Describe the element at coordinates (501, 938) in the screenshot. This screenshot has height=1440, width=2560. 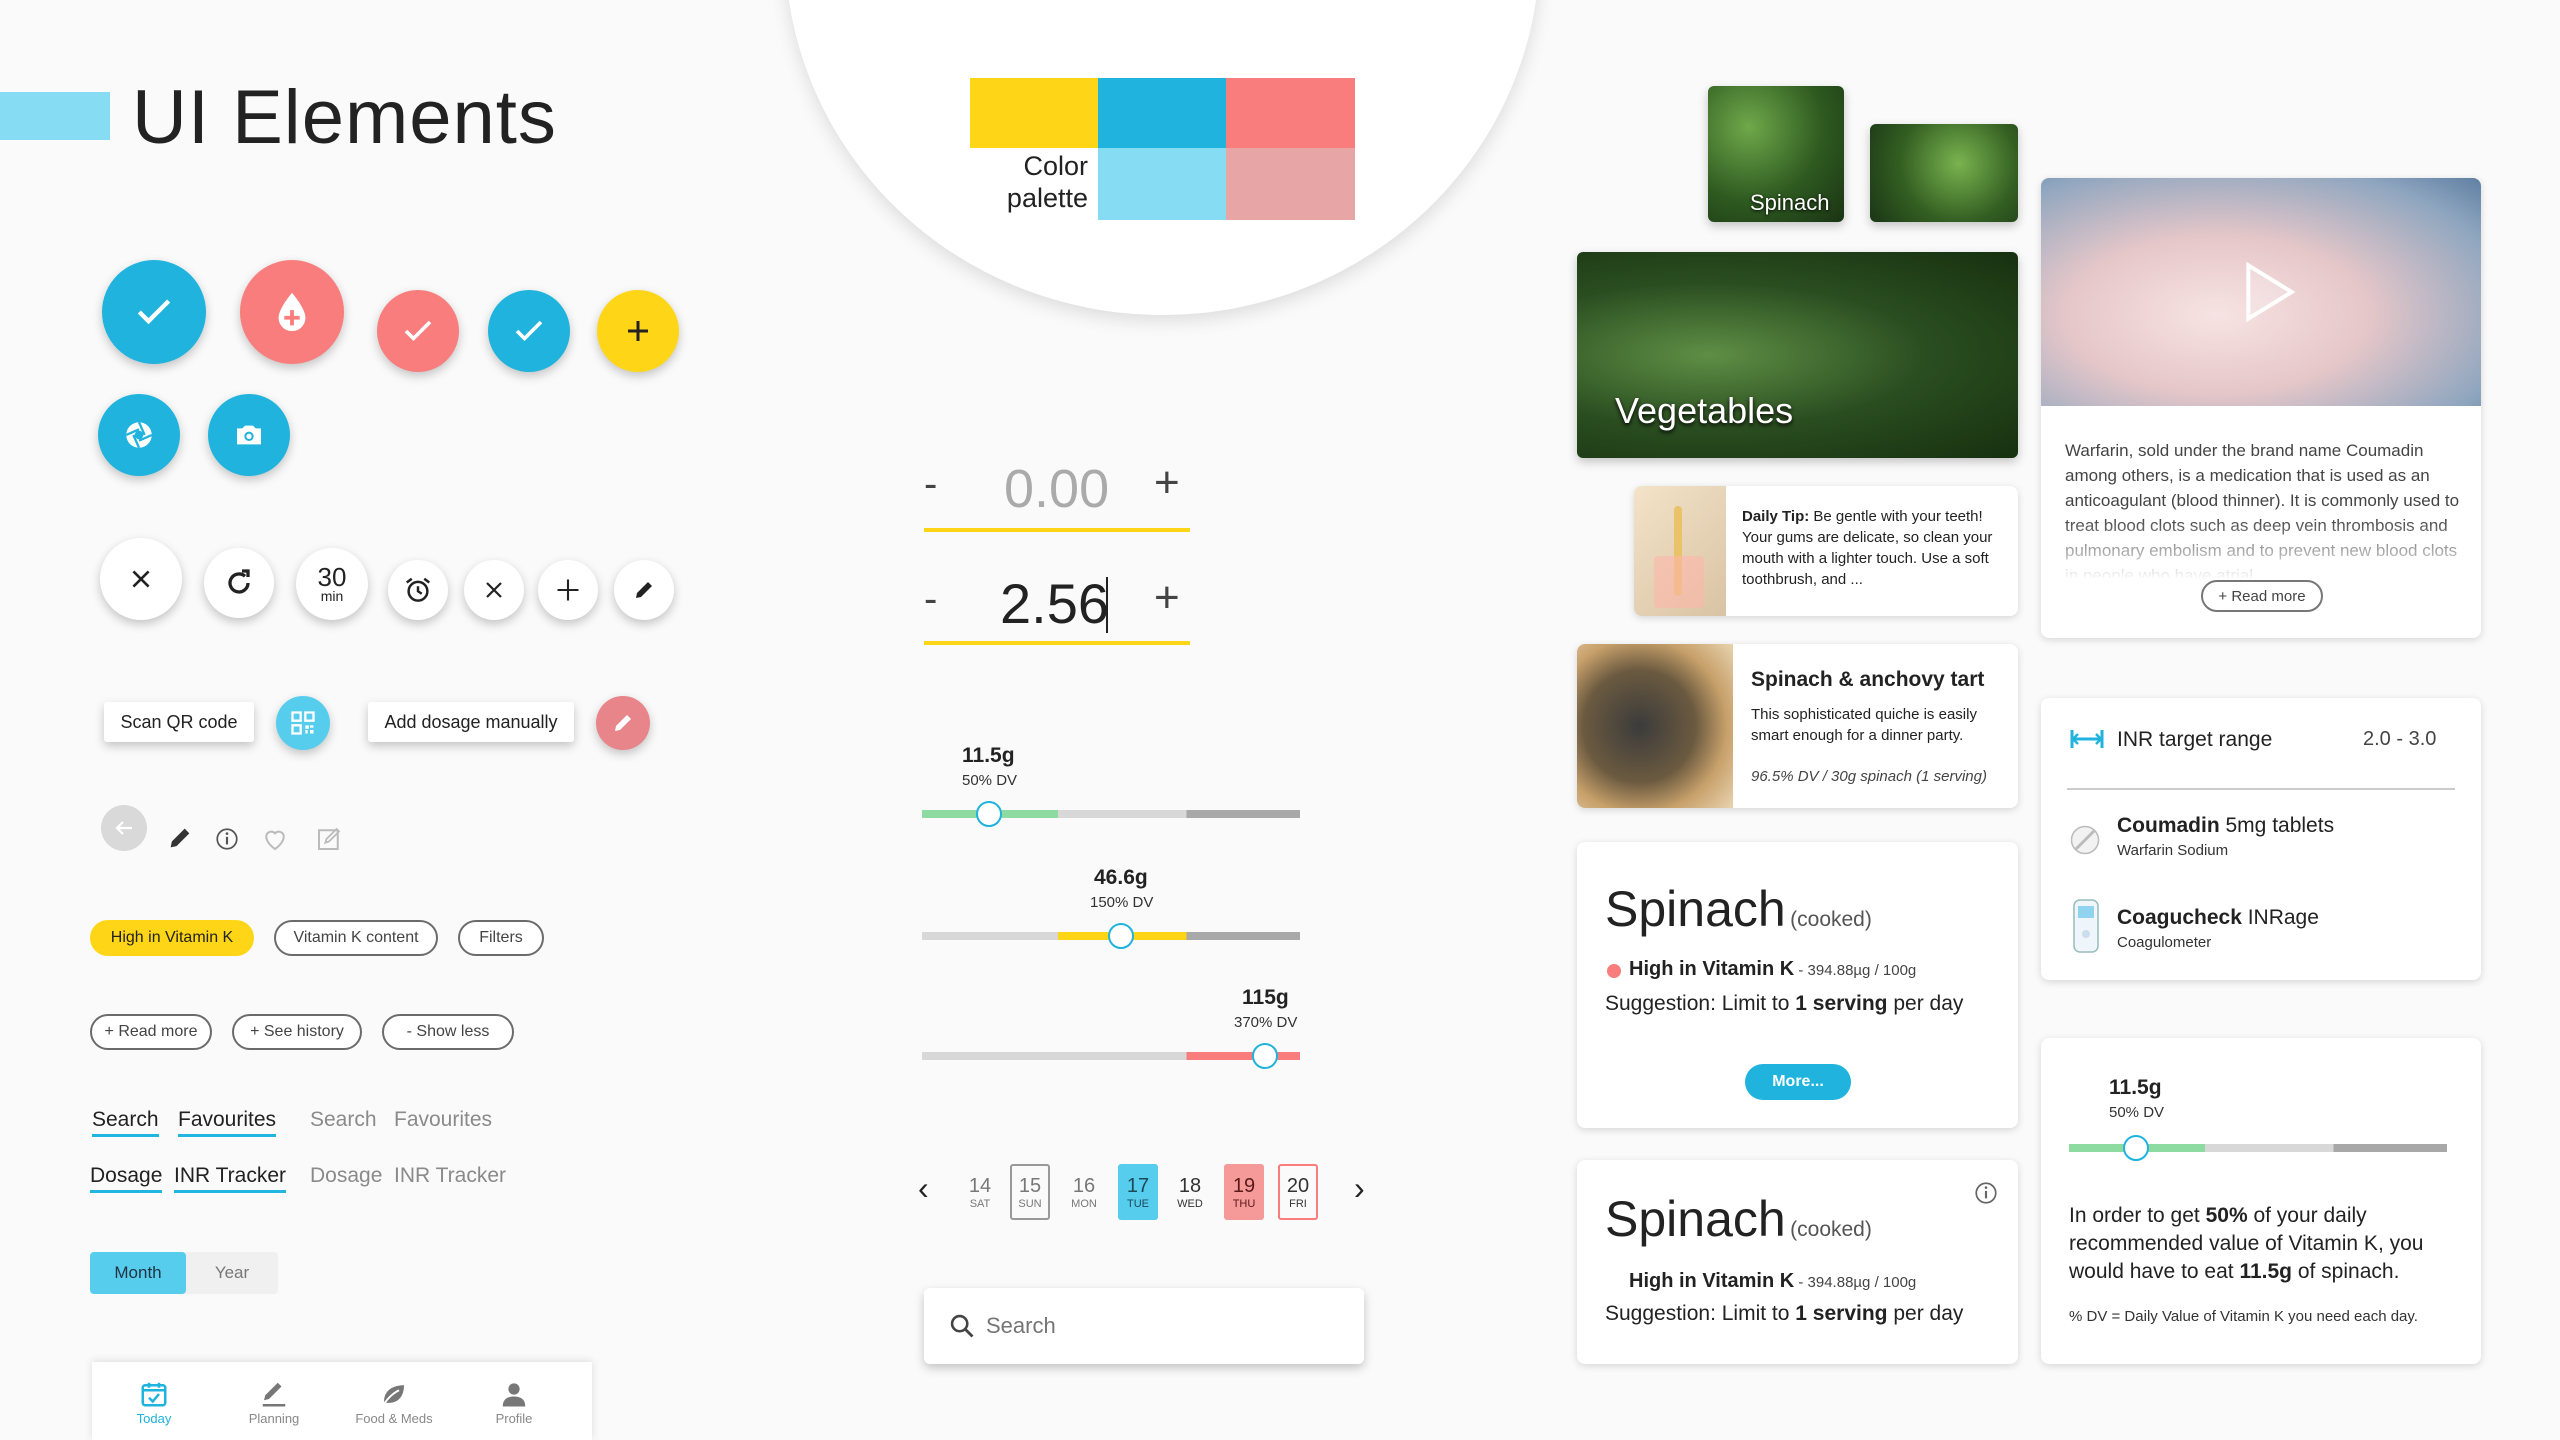
I see `chip-filters: Filters` at that location.